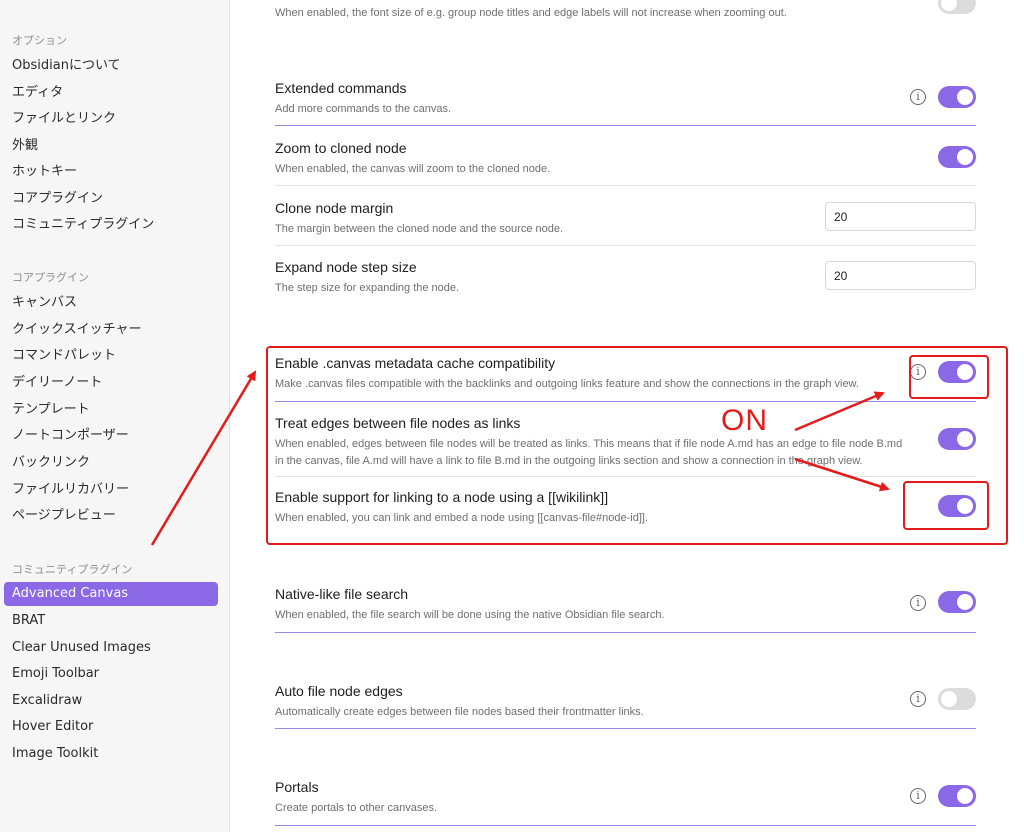 The image size is (1024, 832). I want to click on annotation-on-label: ON, so click(744, 420).